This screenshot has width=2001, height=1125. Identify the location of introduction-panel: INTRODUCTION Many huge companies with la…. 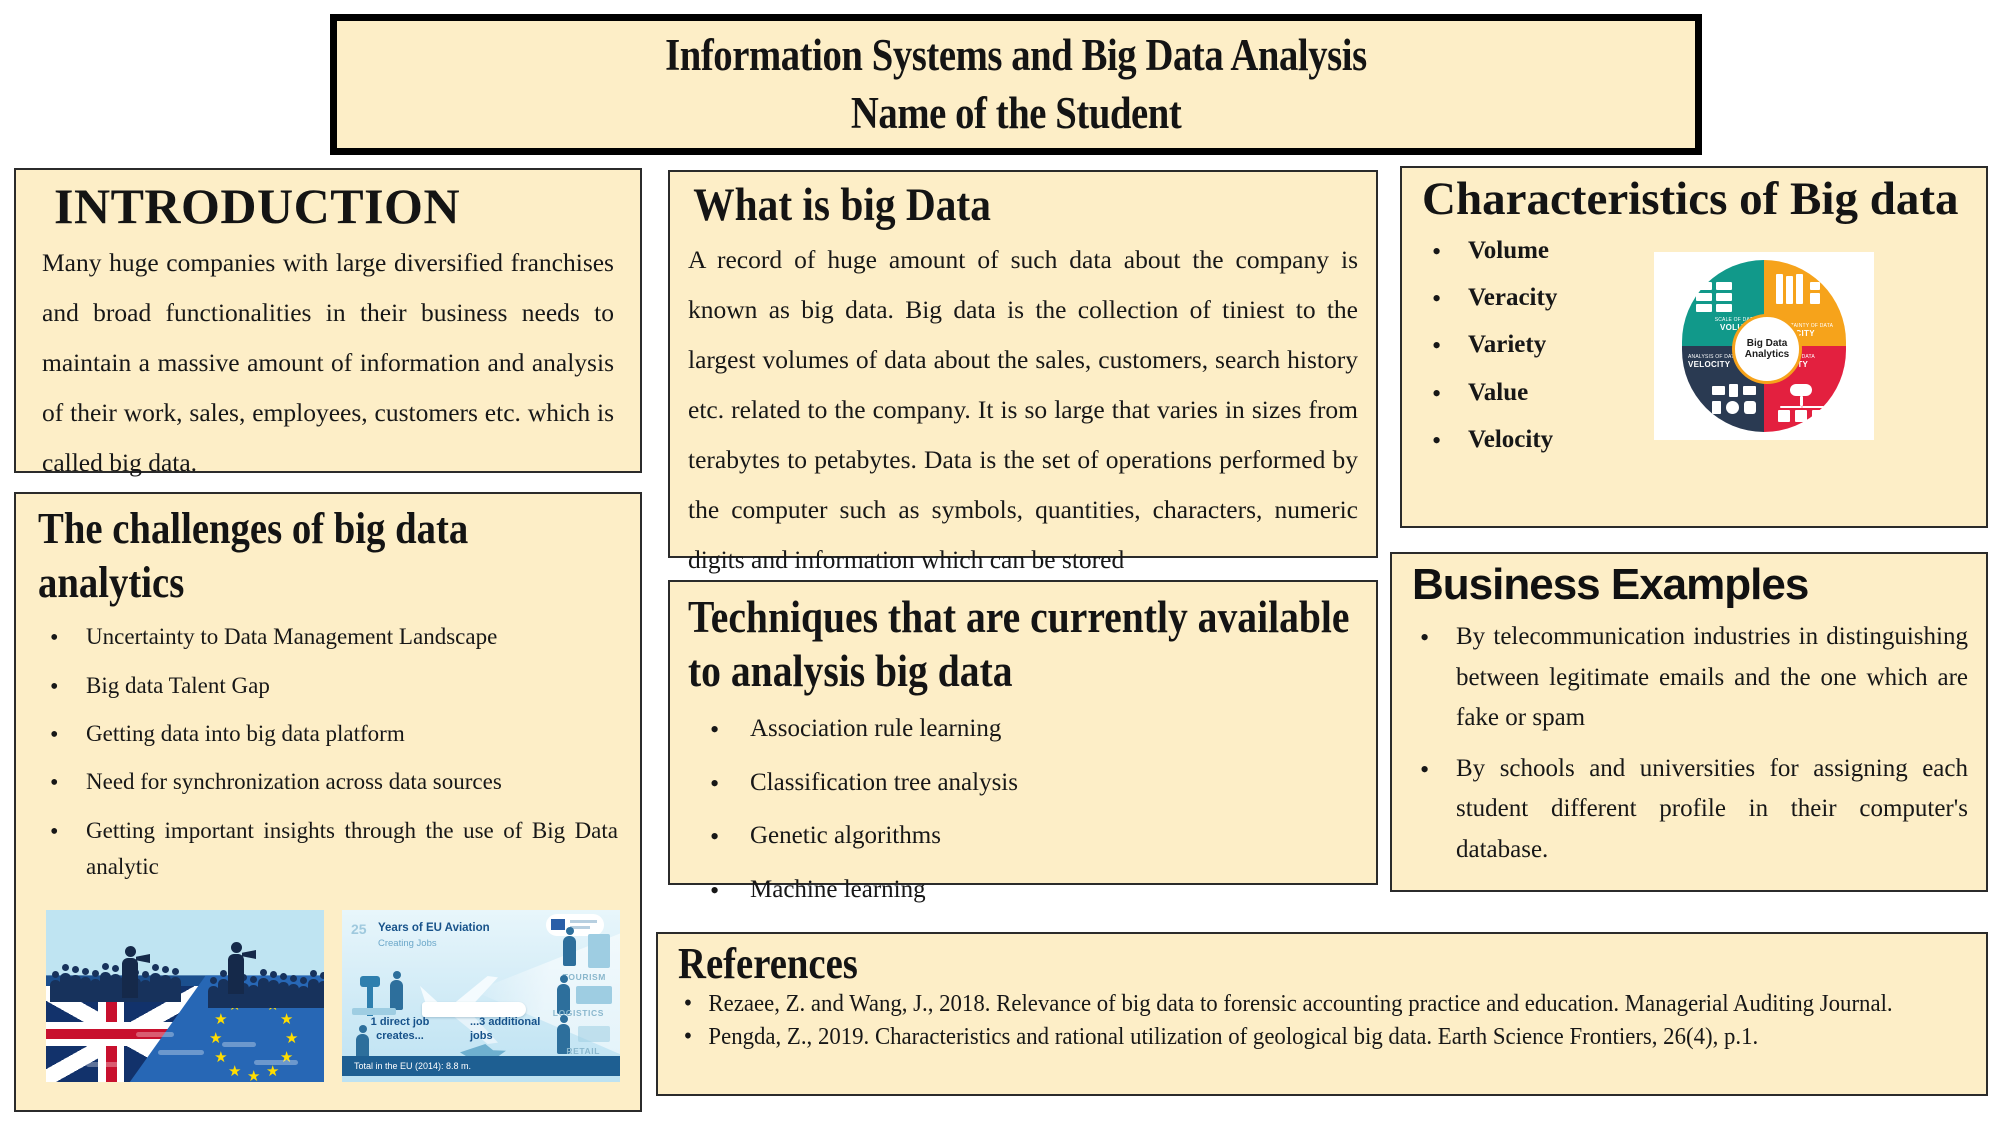
(328, 322).